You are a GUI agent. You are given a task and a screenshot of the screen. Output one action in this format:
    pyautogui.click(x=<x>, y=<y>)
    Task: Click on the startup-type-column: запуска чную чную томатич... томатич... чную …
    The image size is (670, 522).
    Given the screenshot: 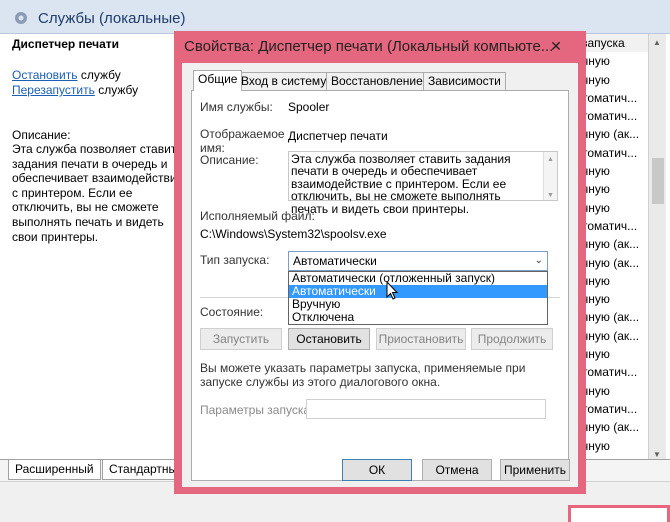 What is the action you would take?
    pyautogui.click(x=617, y=244)
    